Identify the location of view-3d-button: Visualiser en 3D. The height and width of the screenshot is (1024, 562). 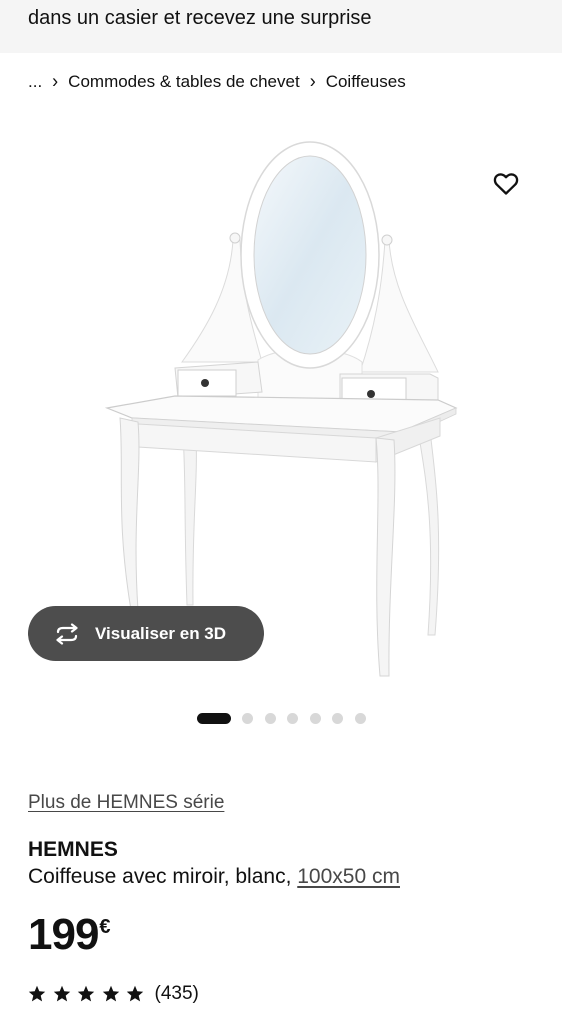
(146, 633).